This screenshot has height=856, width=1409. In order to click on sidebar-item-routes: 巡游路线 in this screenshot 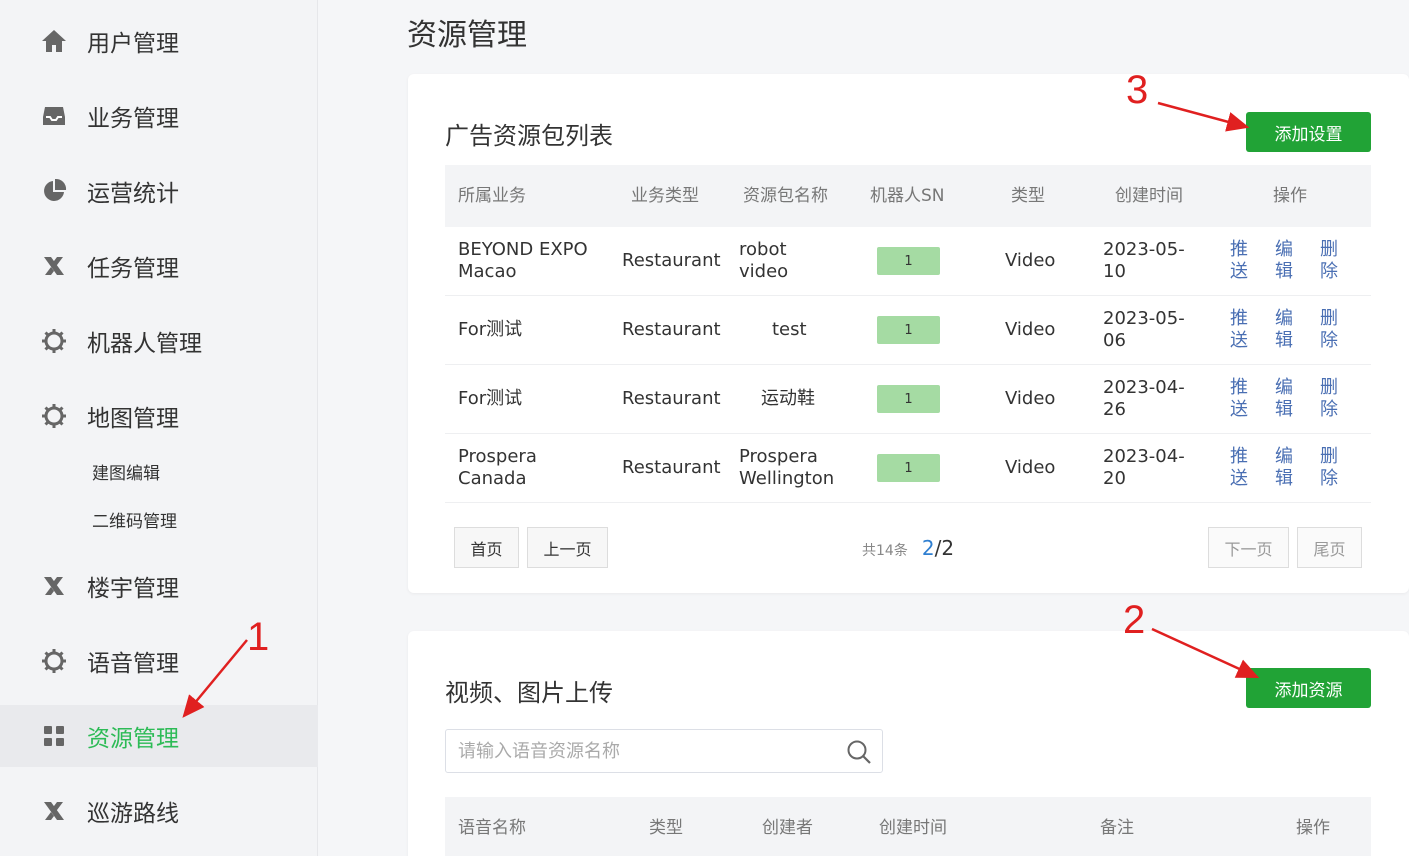, I will do `click(159, 811)`.